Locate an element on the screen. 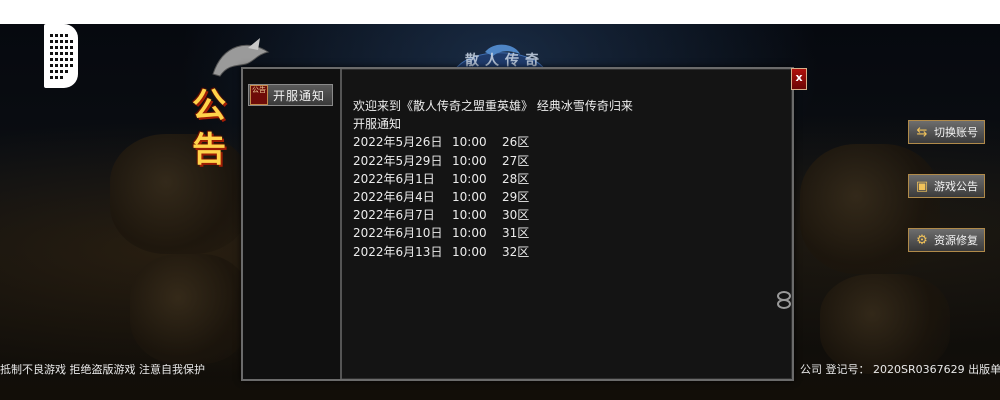 The height and width of the screenshot is (400, 1000). schedule-zone: 31区 is located at coordinates (516, 233).